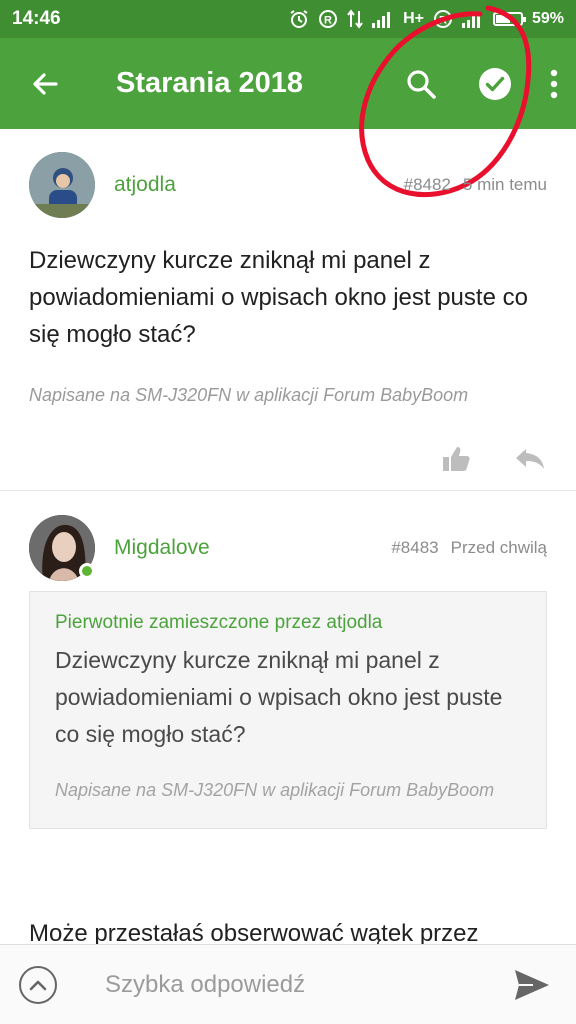 The image size is (576, 1024). I want to click on send-icon, so click(532, 984).